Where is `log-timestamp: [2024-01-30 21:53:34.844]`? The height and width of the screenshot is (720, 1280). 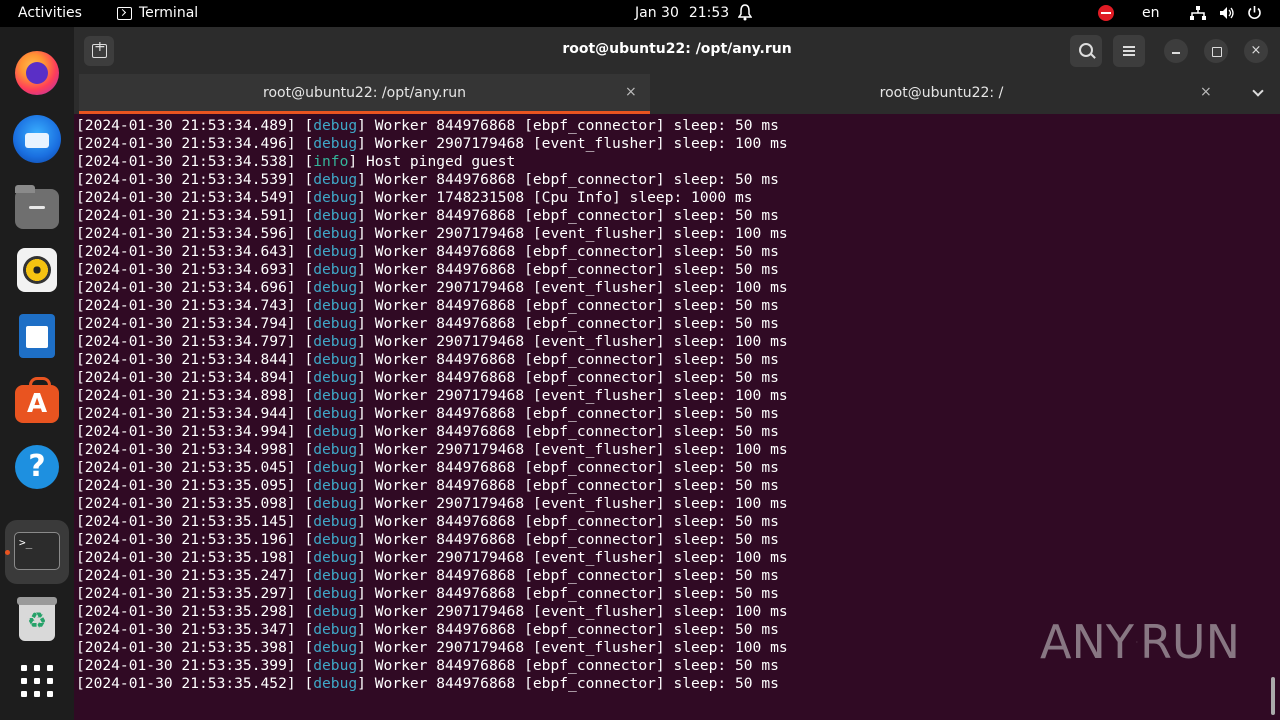 log-timestamp: [2024-01-30 21:53:34.844] is located at coordinates (186, 359).